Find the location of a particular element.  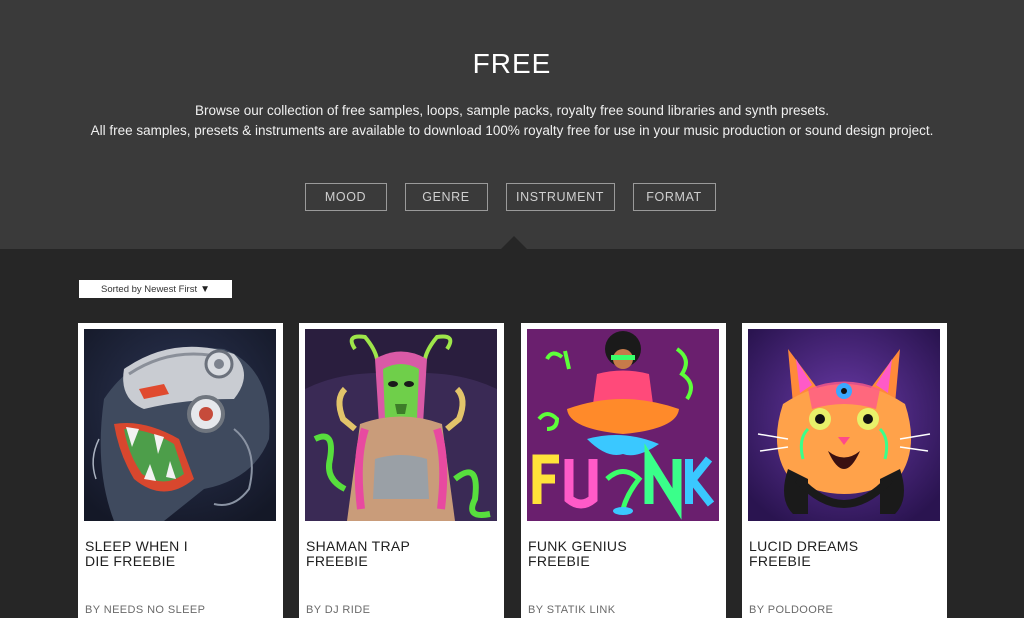

dropdown-arrow-icon: ▼ is located at coordinates (205, 289).